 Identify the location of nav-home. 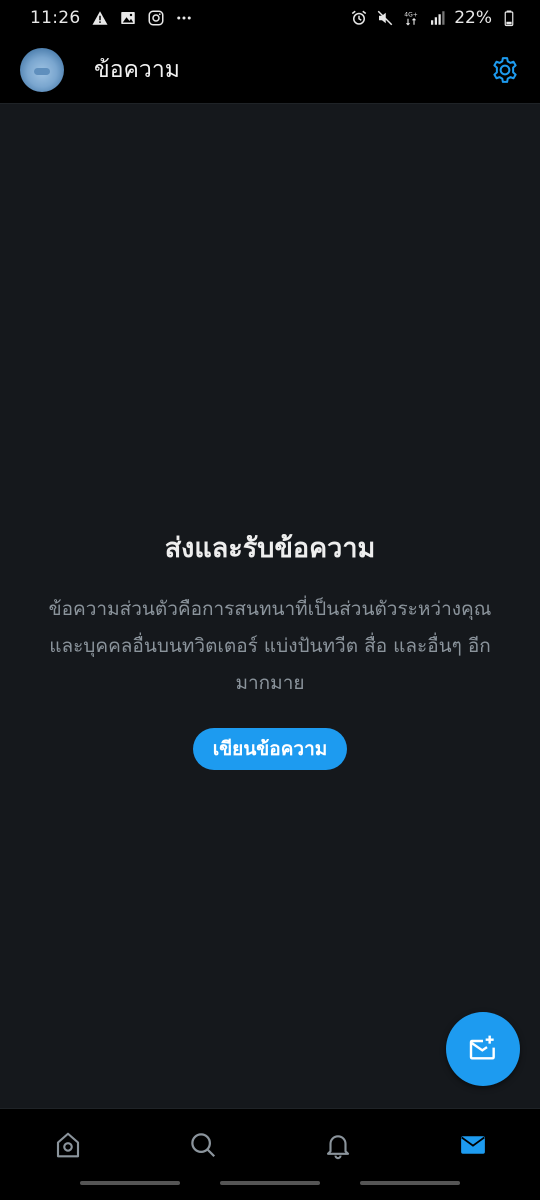
(67, 1145).